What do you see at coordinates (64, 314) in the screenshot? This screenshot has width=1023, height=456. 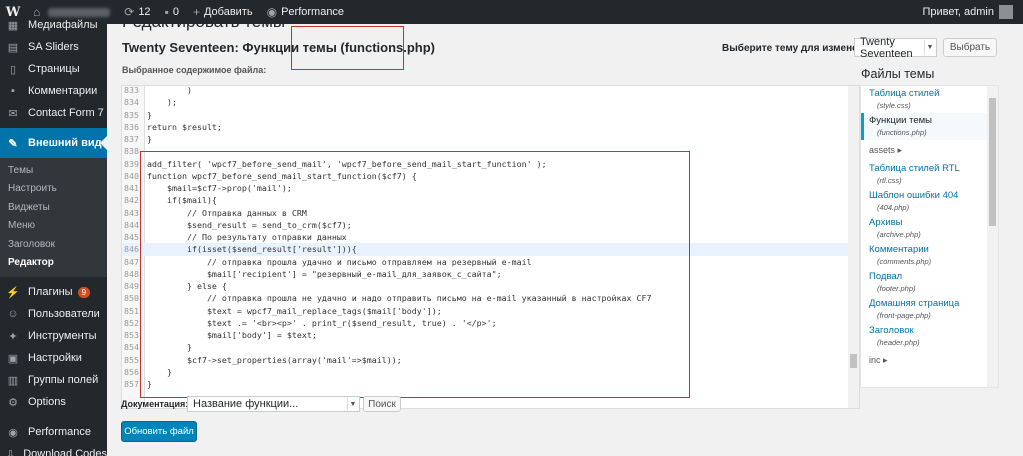 I see `menu-label: Пользователи` at bounding box center [64, 314].